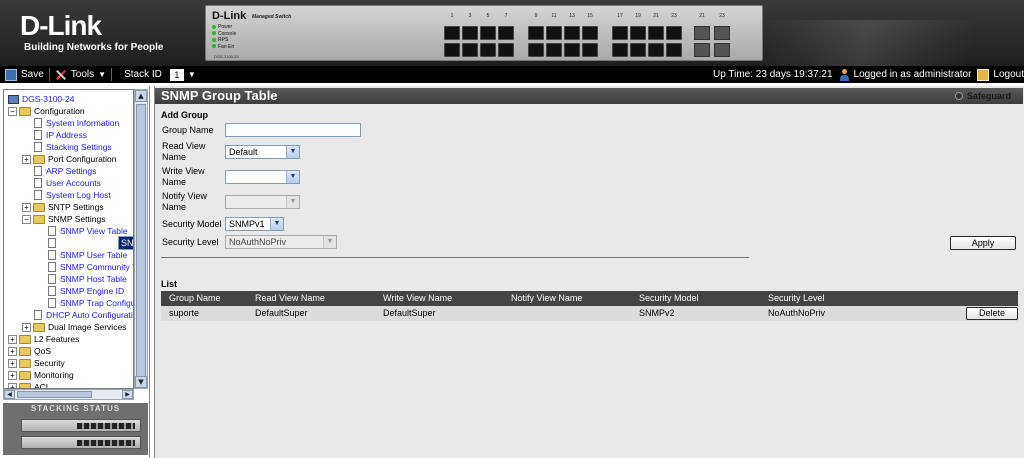  Describe the element at coordinates (29, 384) in the screenshot. I see `tree-item-acl: + ACL` at that location.